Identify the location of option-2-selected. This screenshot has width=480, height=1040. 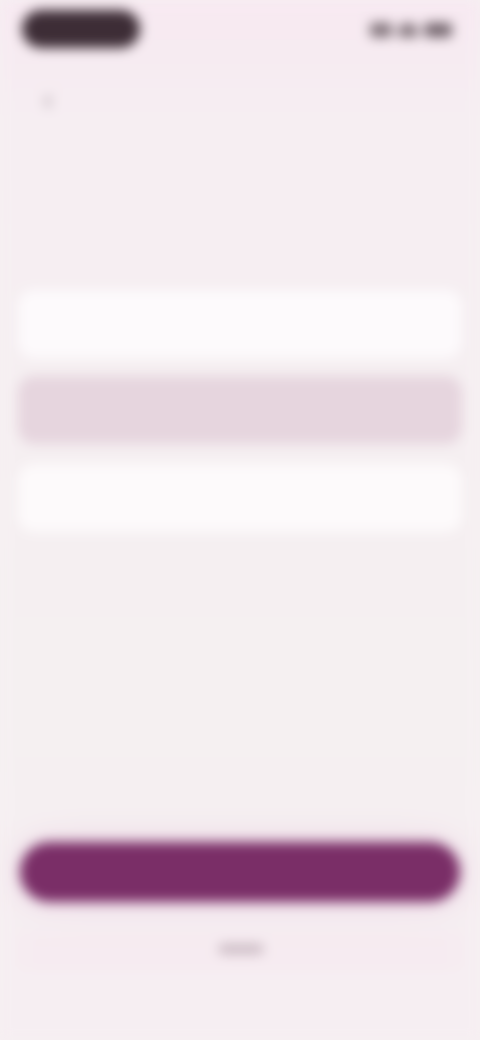
(240, 410).